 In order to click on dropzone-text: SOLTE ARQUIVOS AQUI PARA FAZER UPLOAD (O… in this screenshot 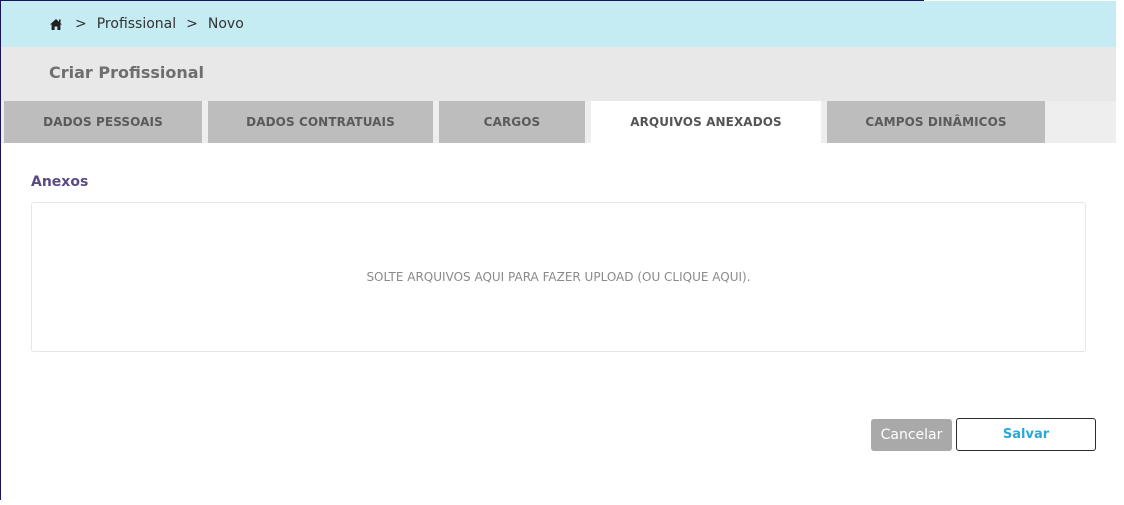, I will do `click(558, 277)`.